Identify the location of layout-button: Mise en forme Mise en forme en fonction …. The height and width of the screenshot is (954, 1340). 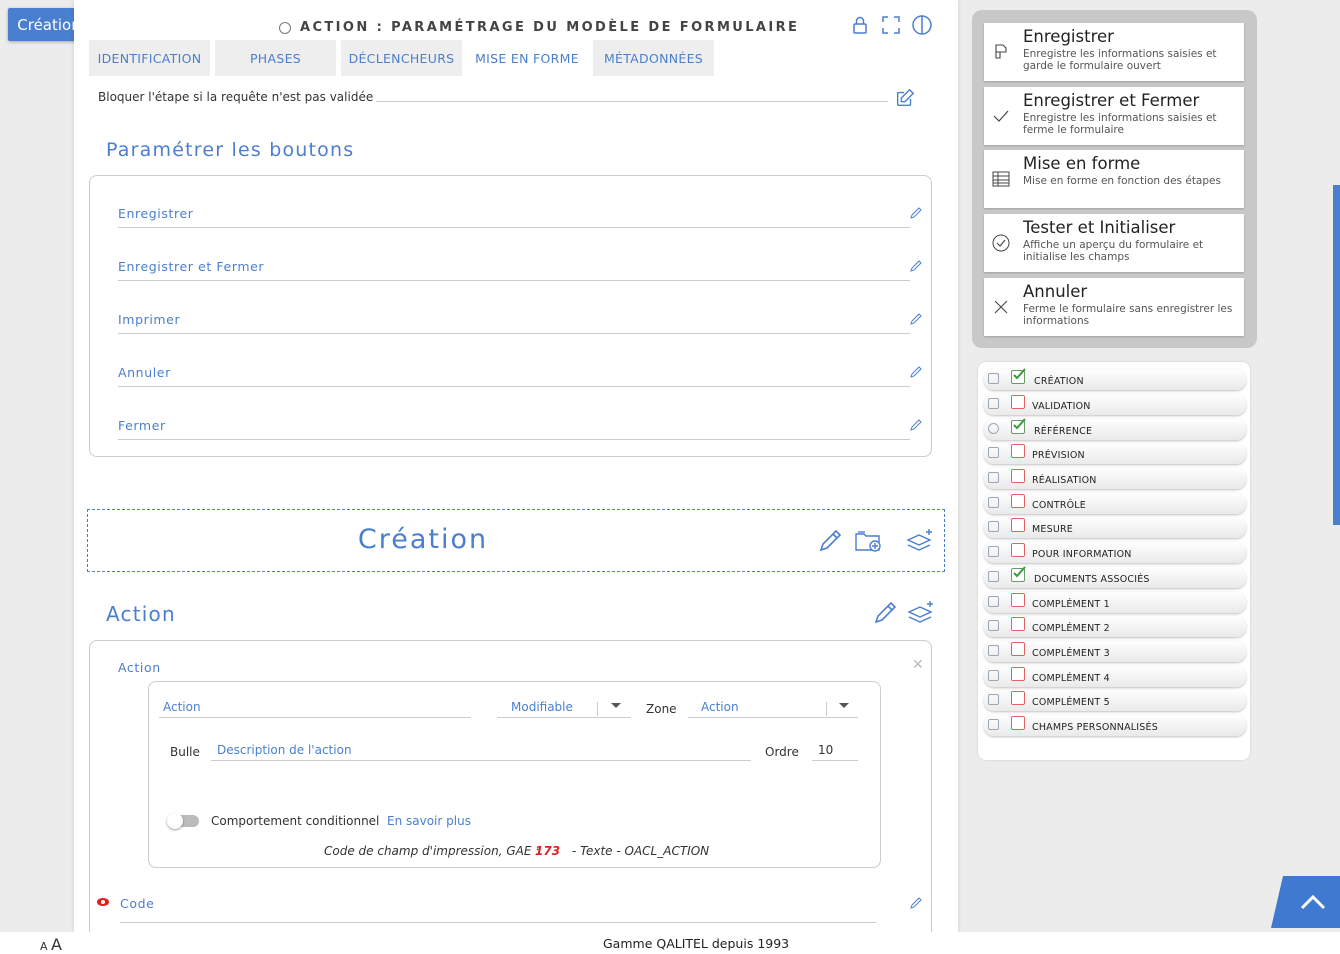
(1114, 179).